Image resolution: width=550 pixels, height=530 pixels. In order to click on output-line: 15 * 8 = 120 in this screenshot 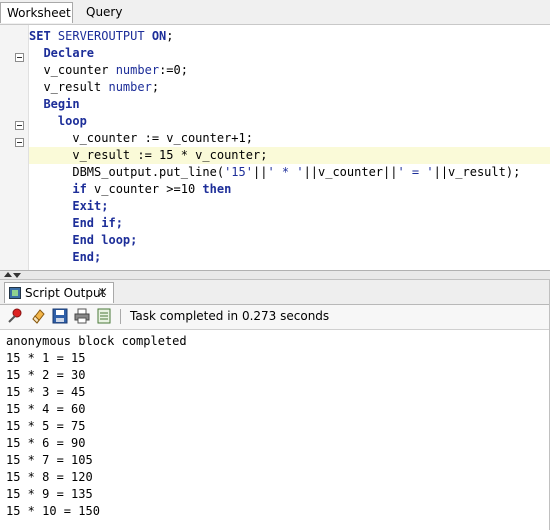, I will do `click(49, 477)`.